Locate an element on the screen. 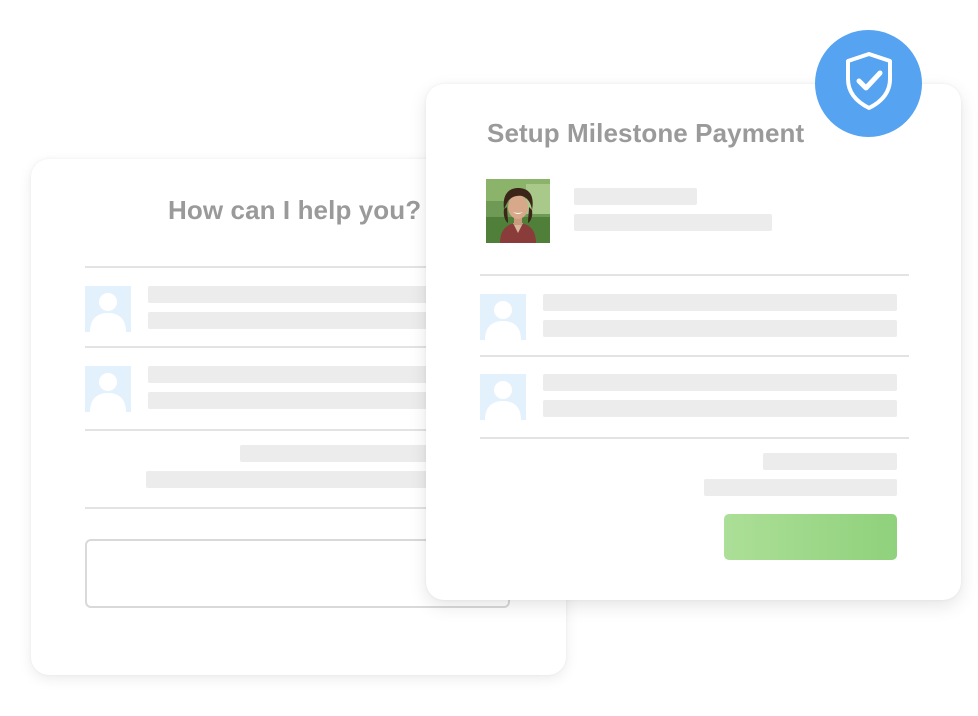 The height and width of the screenshot is (716, 978). confirm-button is located at coordinates (810, 537).